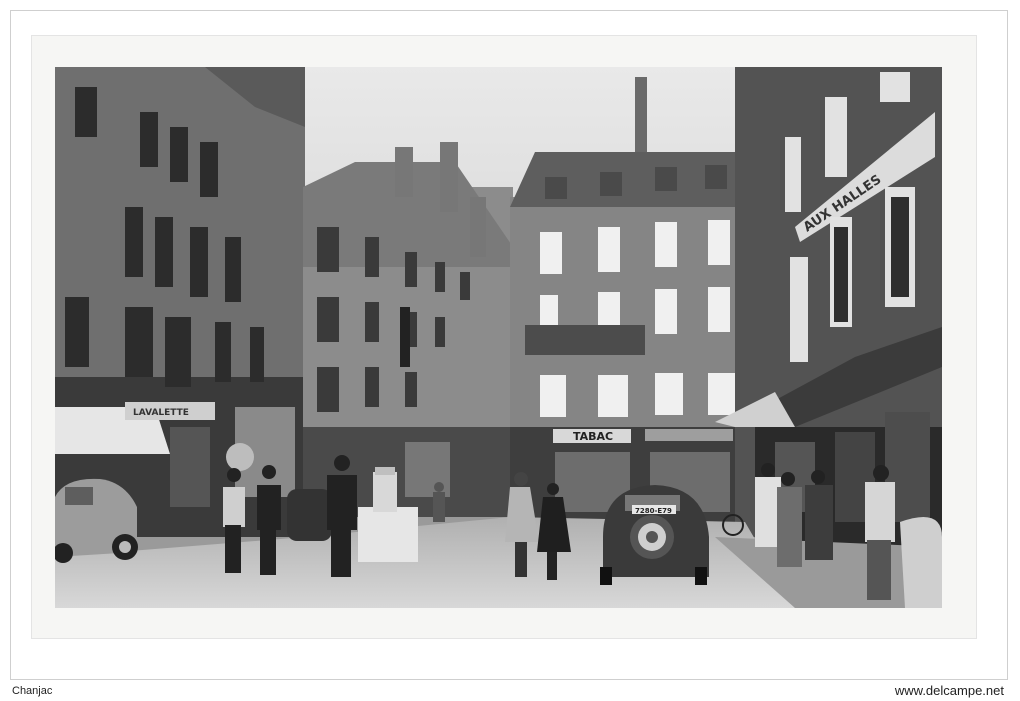 This screenshot has height=701, width=1020. What do you see at coordinates (161, 413) in the screenshot?
I see `sign-left-shop: LAVALETTE` at bounding box center [161, 413].